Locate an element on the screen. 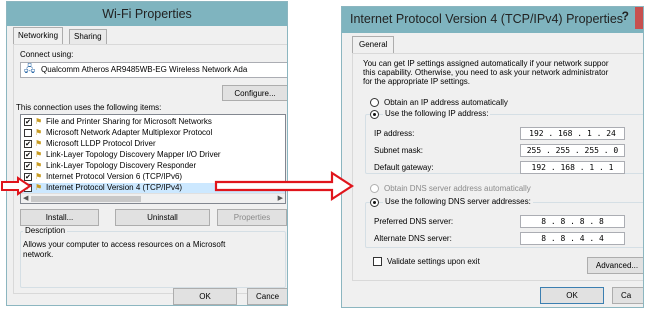 This screenshot has width=656, height=321. help-icon: ? is located at coordinates (625, 16).